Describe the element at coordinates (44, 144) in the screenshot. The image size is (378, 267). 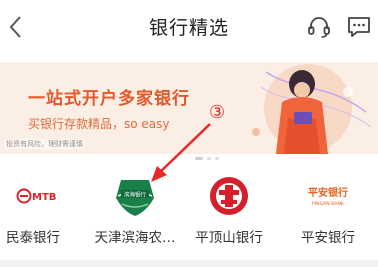
I see `risk-disclaimer: 投资有风险，理财需谨慎` at that location.